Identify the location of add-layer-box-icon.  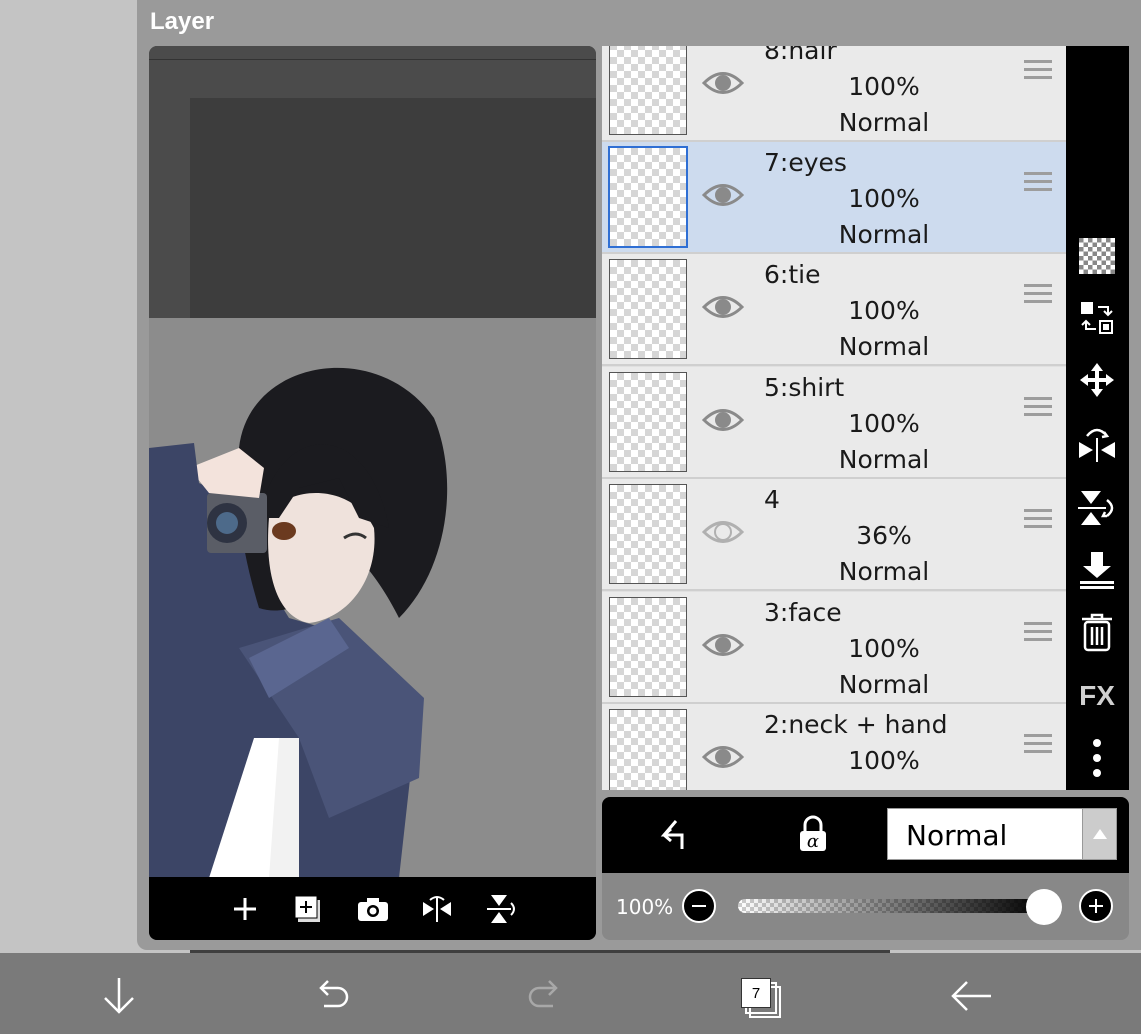
(309, 909).